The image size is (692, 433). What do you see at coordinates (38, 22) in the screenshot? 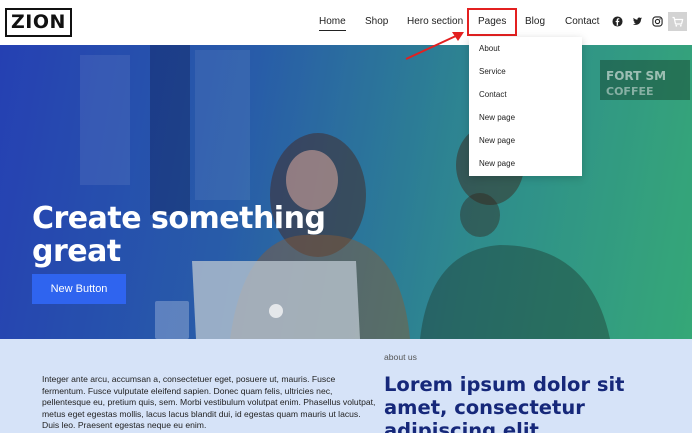
I see `site-logo: ZION` at bounding box center [38, 22].